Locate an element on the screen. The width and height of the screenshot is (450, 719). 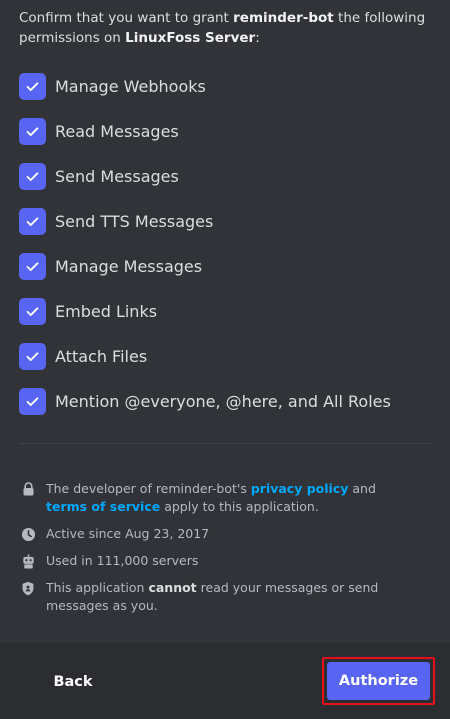
info-active-since: Active since Aug 23, 2017 is located at coordinates (219, 534).